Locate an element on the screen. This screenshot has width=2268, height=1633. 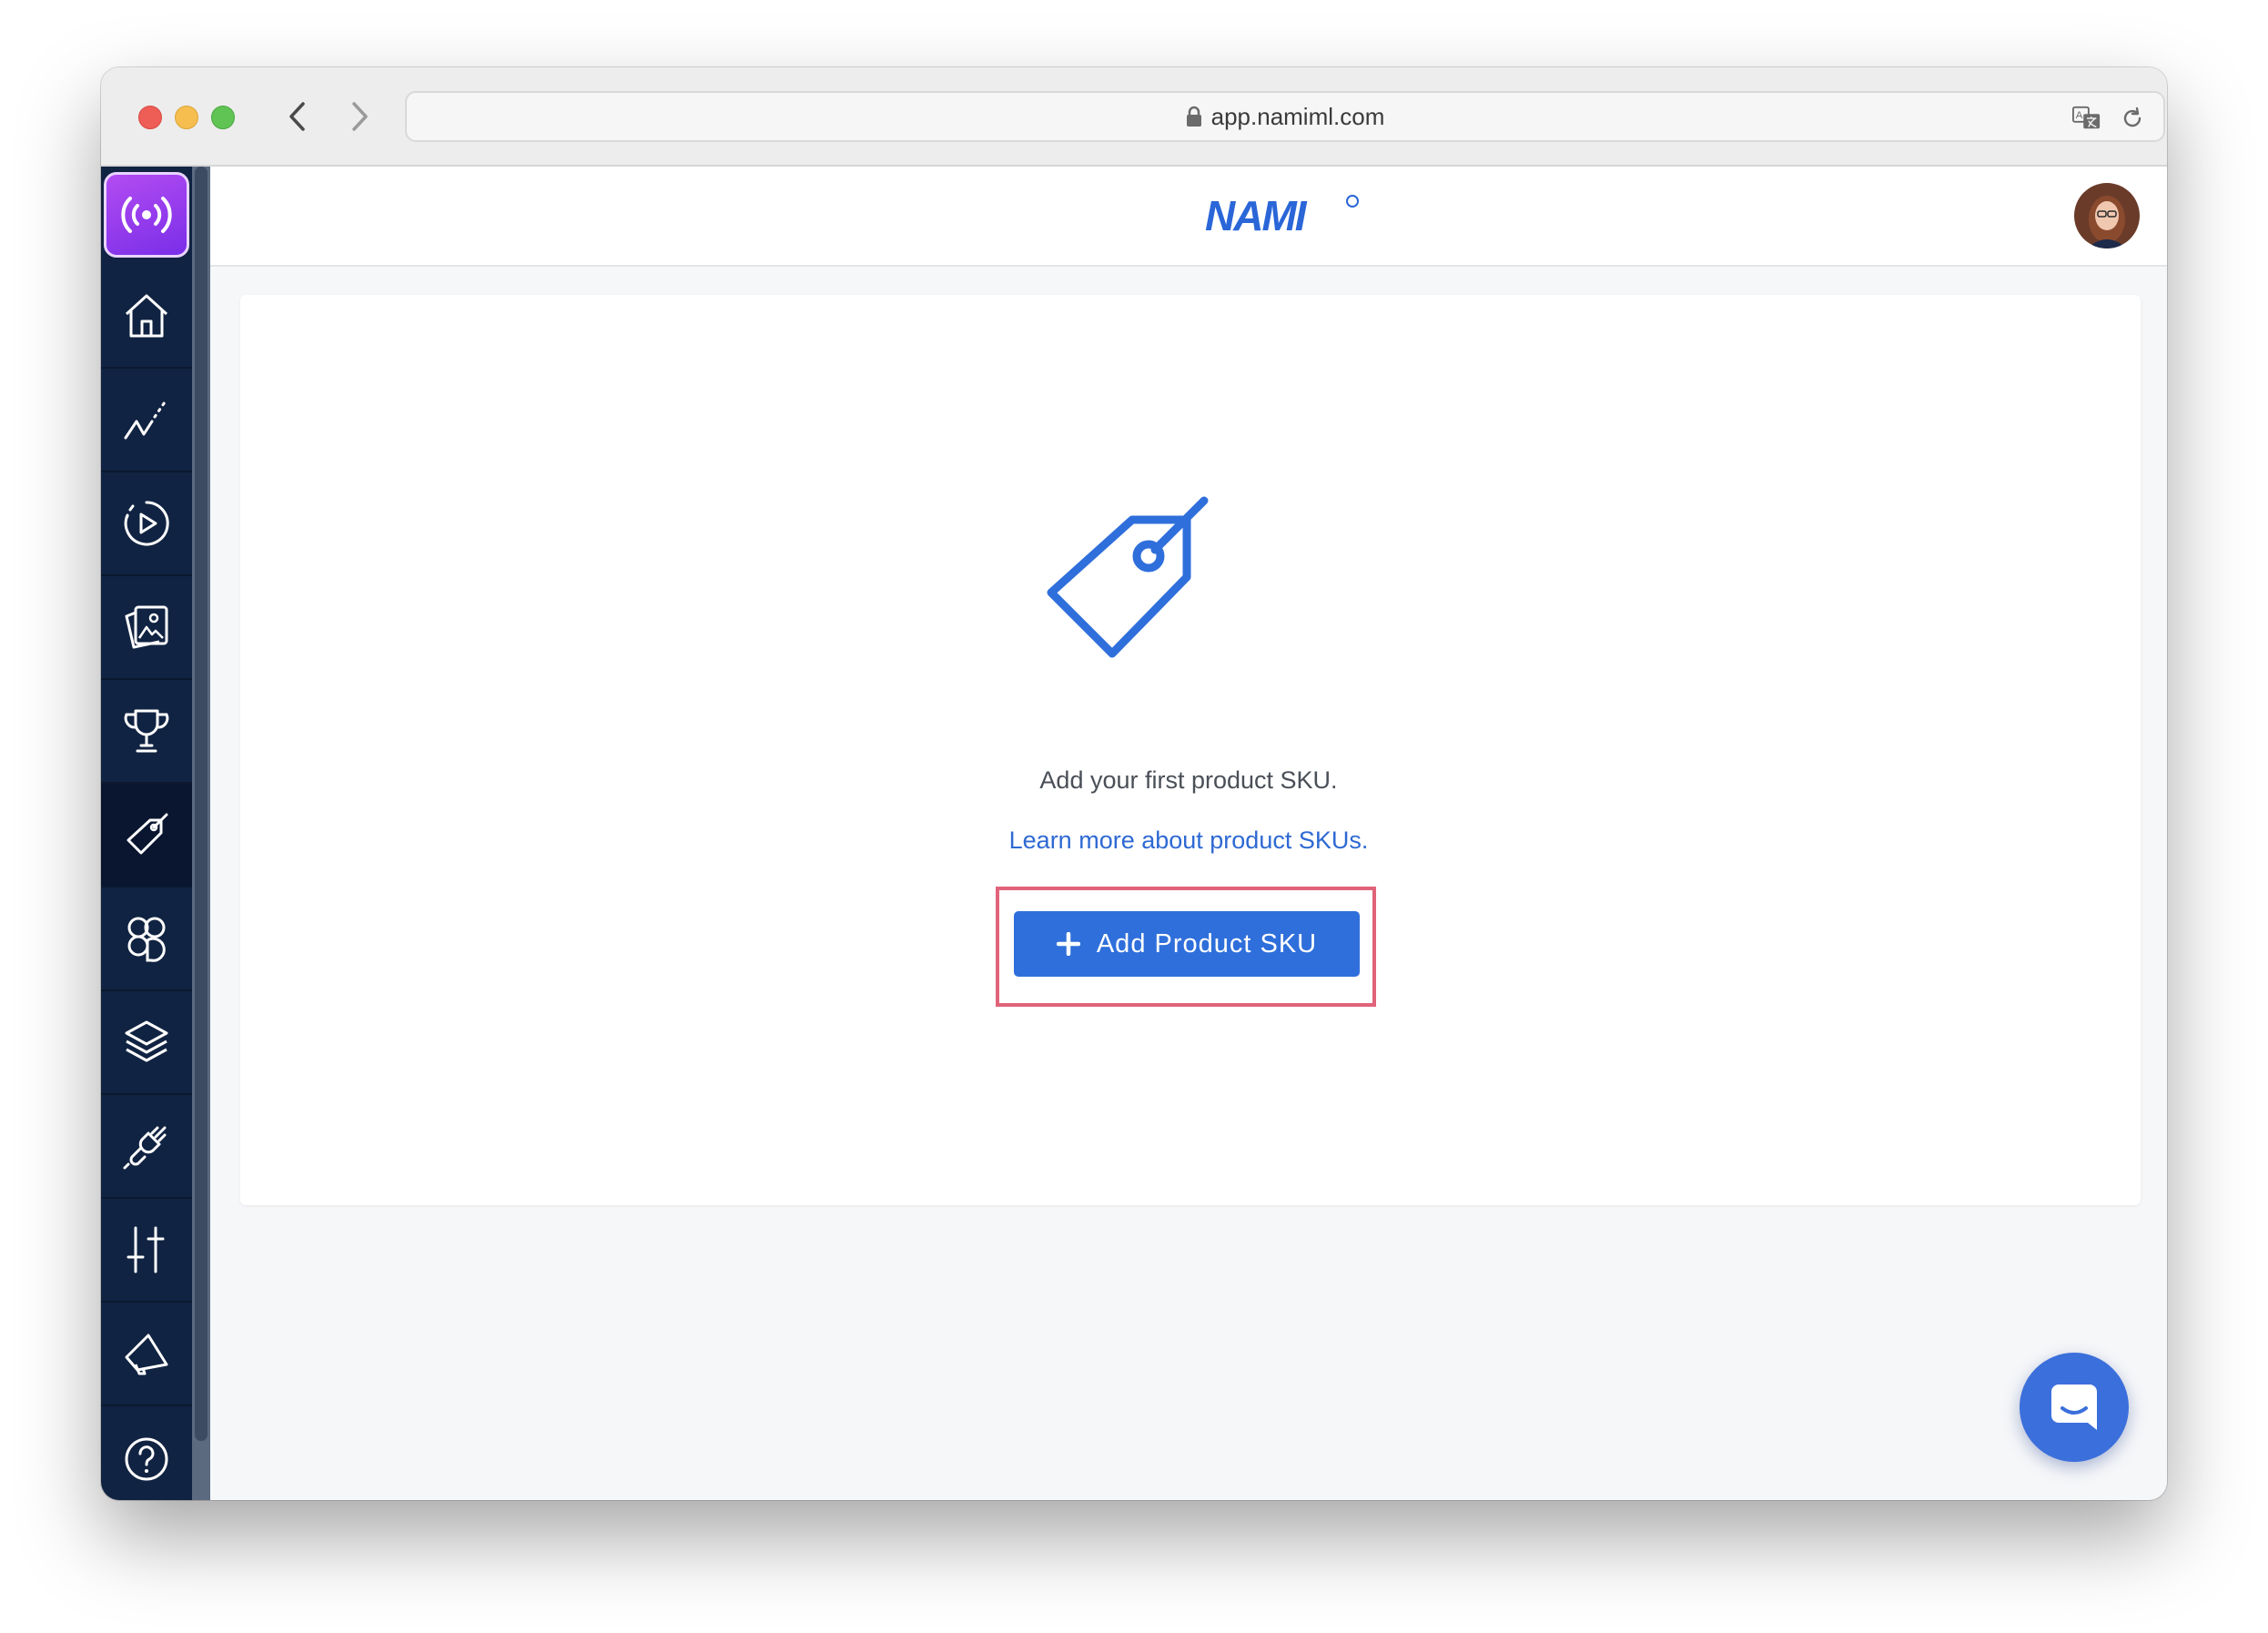
sidebar-item-paywalls is located at coordinates (146, 628).